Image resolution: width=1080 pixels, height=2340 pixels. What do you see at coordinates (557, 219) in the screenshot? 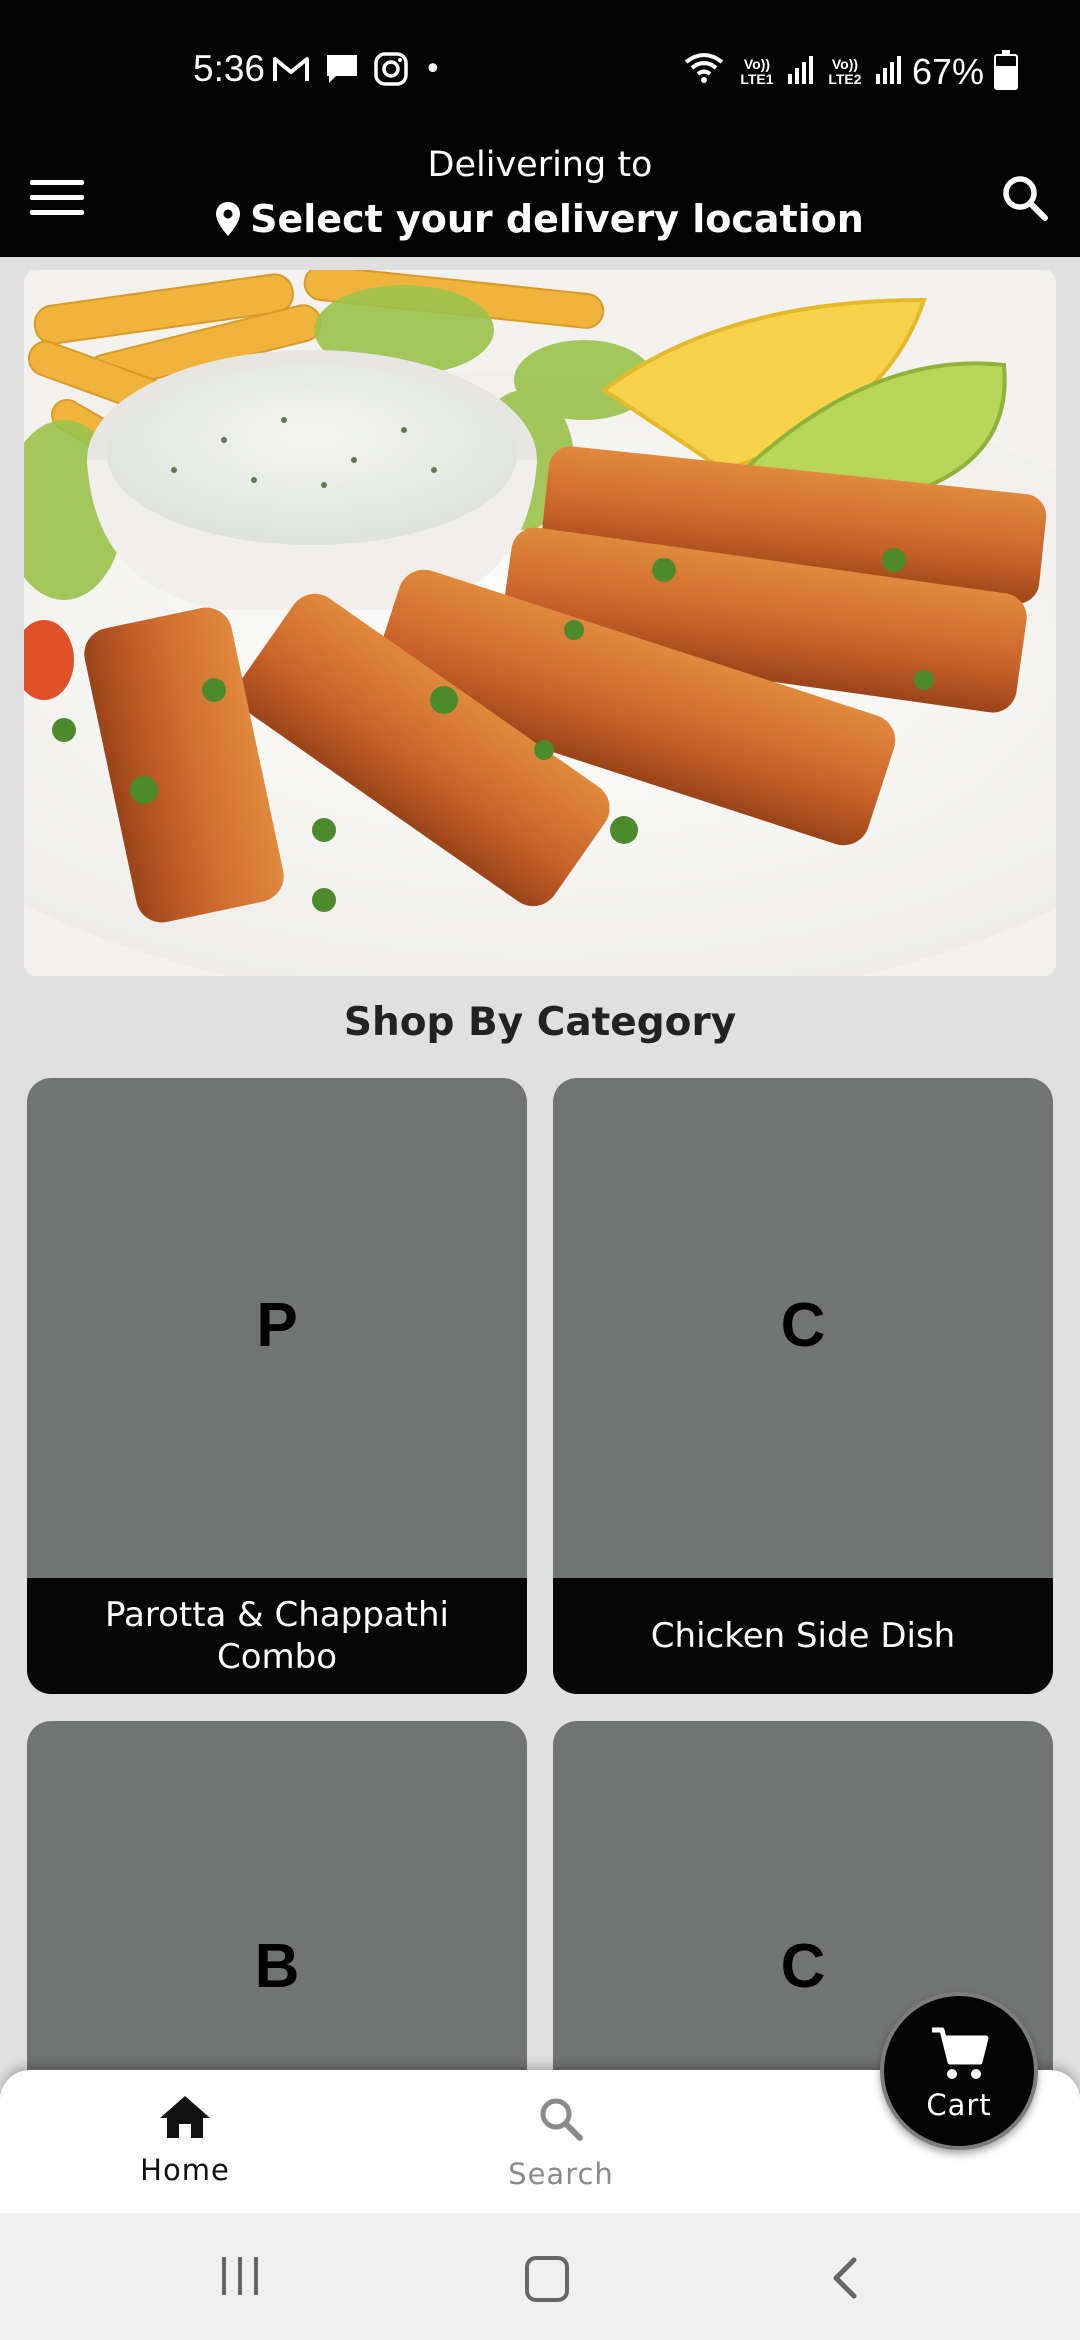
I see `delivery-location-text: Select your delivery location` at bounding box center [557, 219].